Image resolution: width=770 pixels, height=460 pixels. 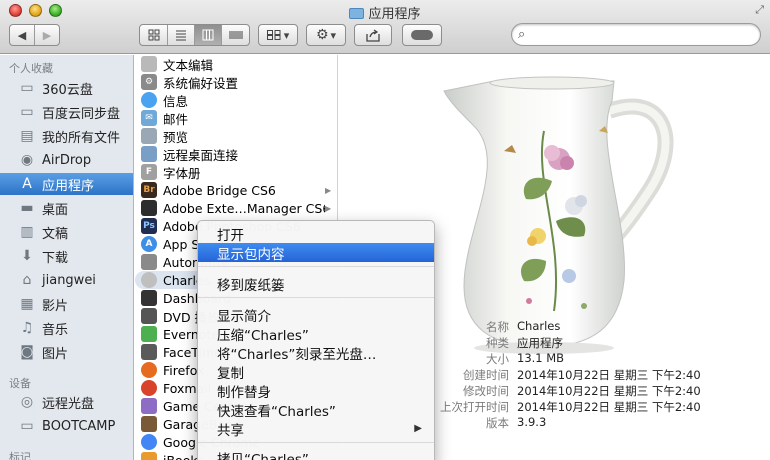 I want to click on list-view-button, so click(x=181, y=35).